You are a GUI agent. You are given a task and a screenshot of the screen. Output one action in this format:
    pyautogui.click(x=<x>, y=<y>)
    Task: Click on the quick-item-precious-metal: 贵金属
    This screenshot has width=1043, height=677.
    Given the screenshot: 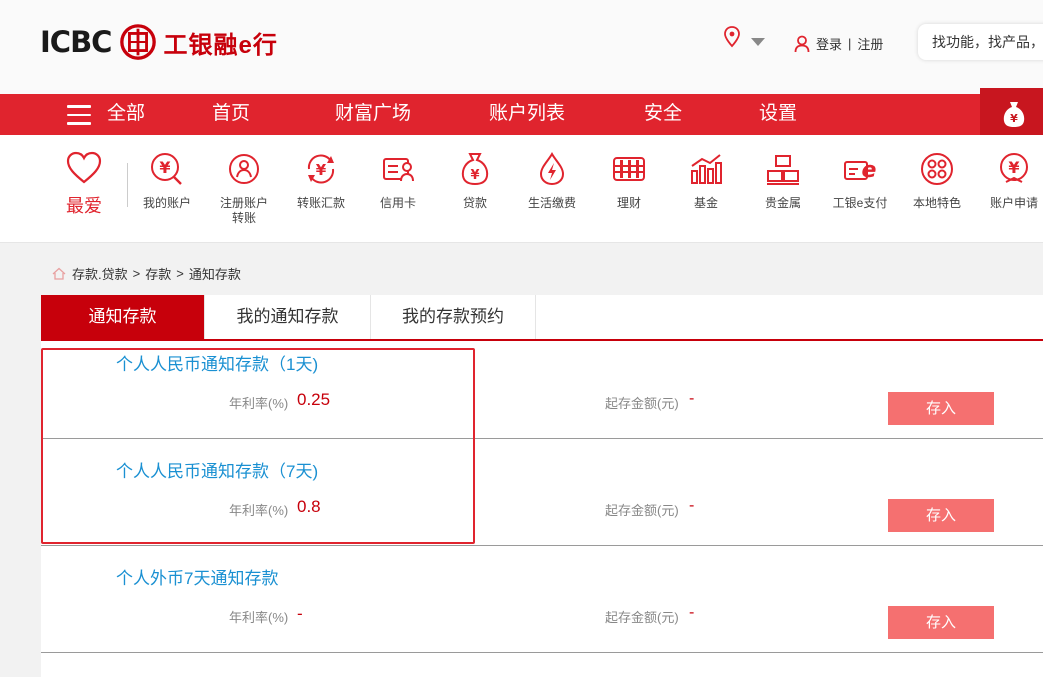 What is the action you would take?
    pyautogui.click(x=783, y=181)
    